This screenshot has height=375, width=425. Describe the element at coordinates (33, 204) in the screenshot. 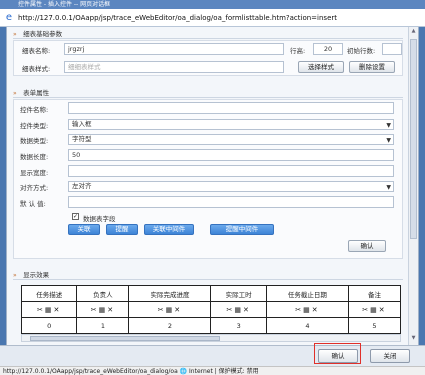

I see `default-value-label: 默 认 值:` at that location.